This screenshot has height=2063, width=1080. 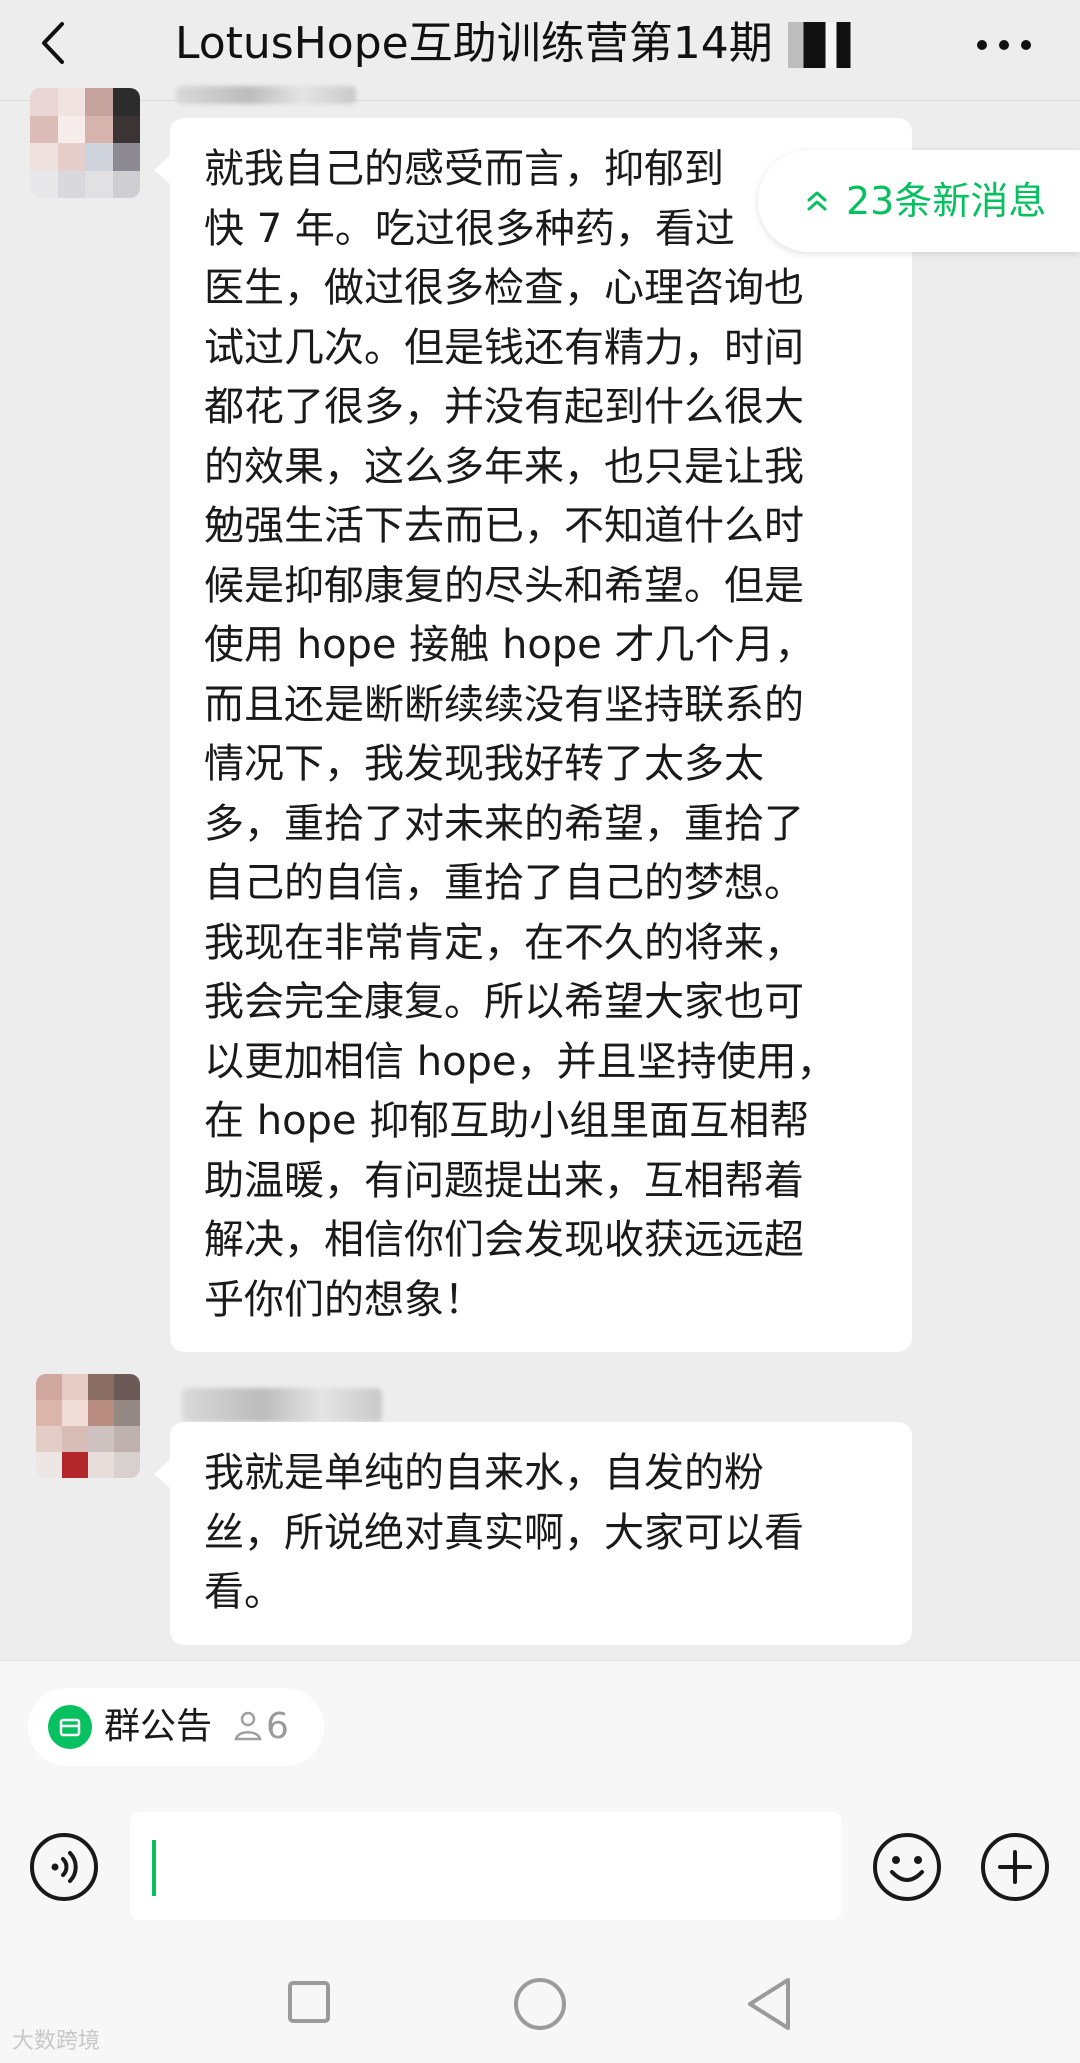 What do you see at coordinates (504, 288) in the screenshot?
I see `message-line: 医生，做过很多检查，心理咨询也` at bounding box center [504, 288].